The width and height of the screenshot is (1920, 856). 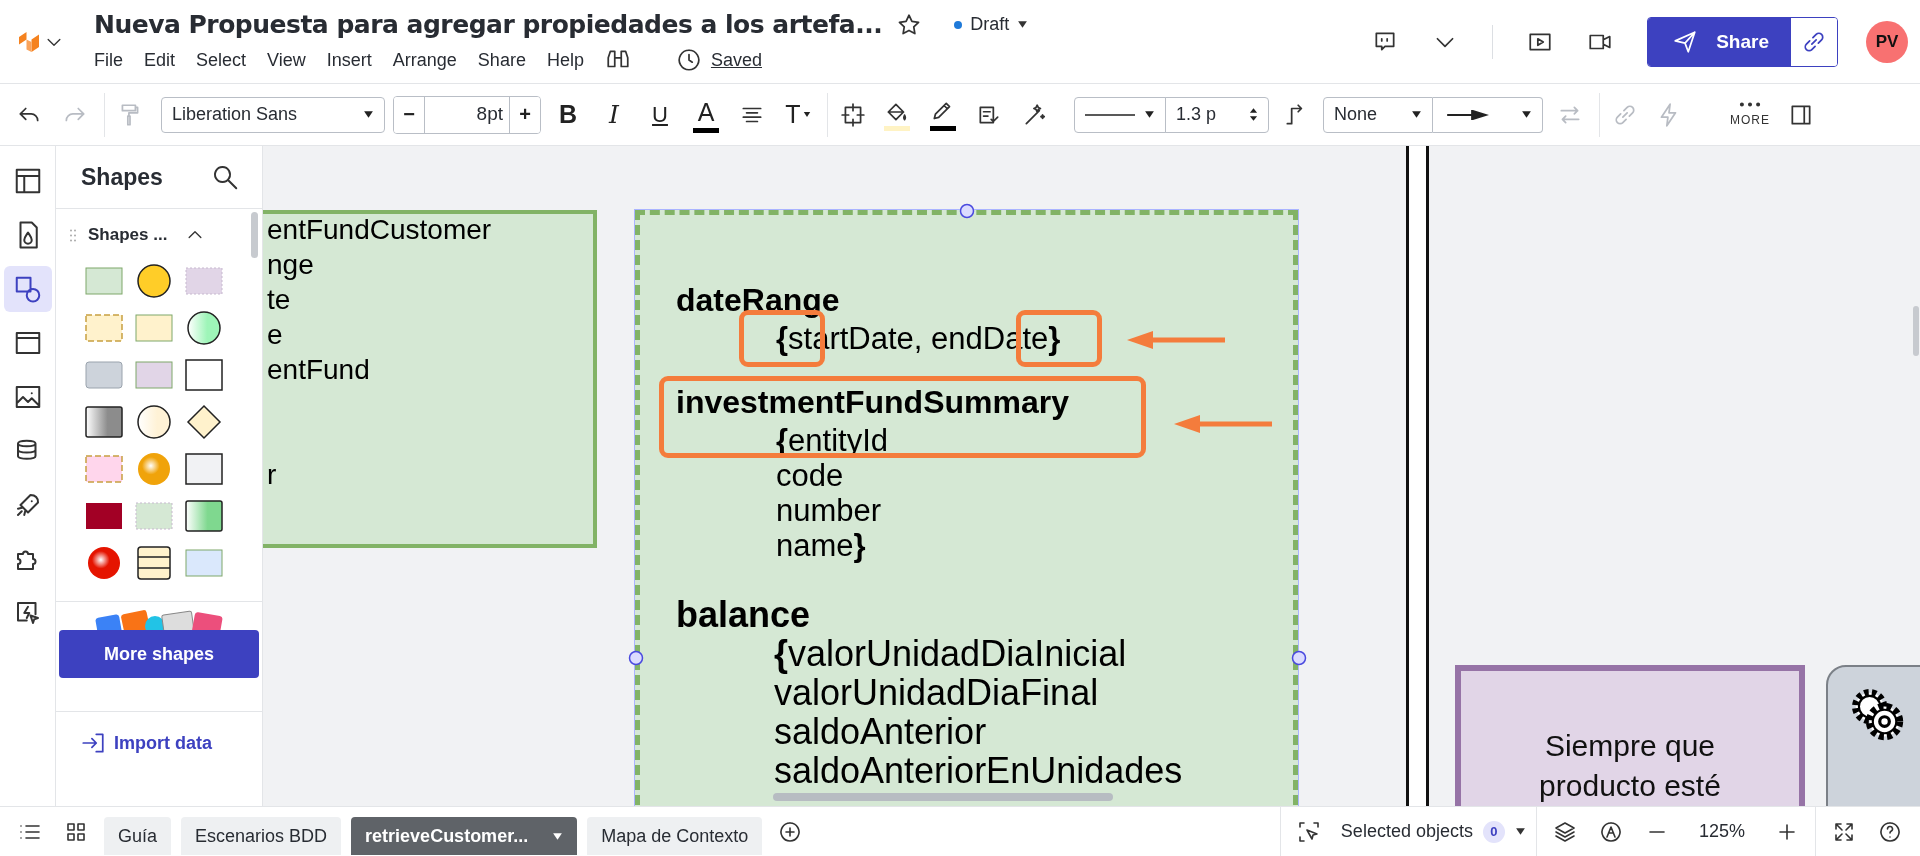 What do you see at coordinates (743, 615) in the screenshot?
I see `field-heading: balance` at bounding box center [743, 615].